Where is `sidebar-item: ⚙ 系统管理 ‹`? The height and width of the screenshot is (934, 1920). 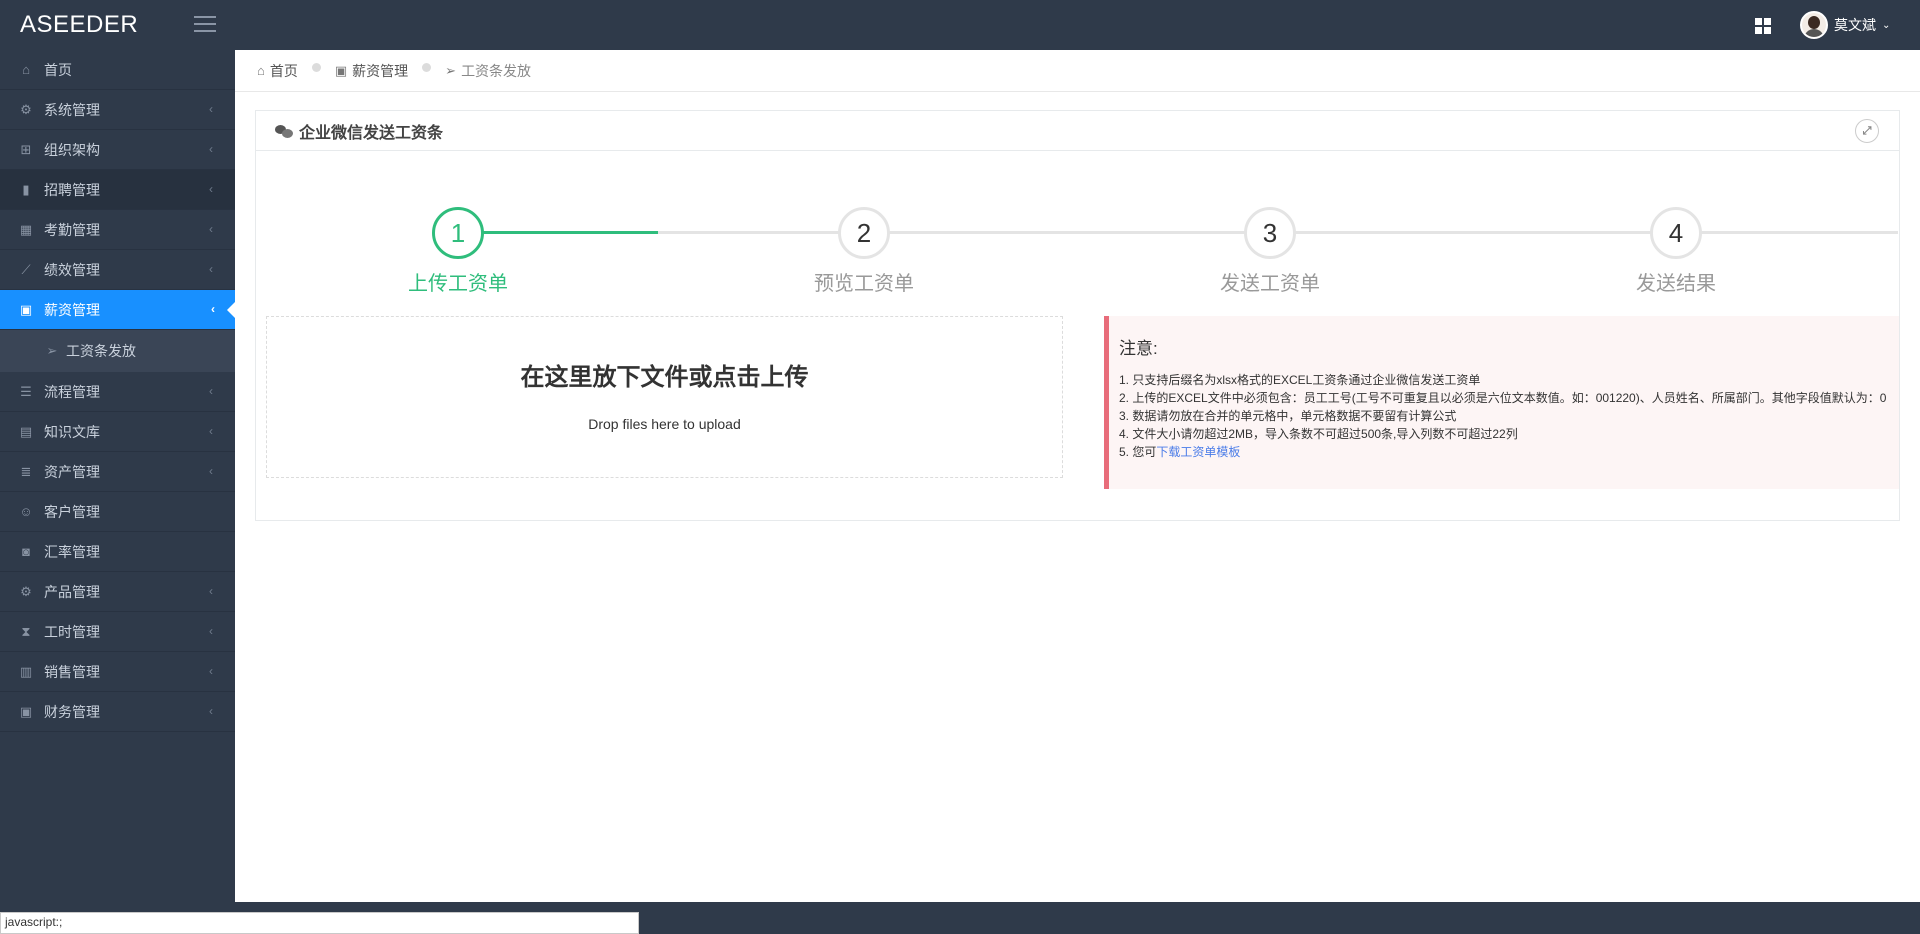
sidebar-item: ⚙ 系统管理 ‹ is located at coordinates (117, 110).